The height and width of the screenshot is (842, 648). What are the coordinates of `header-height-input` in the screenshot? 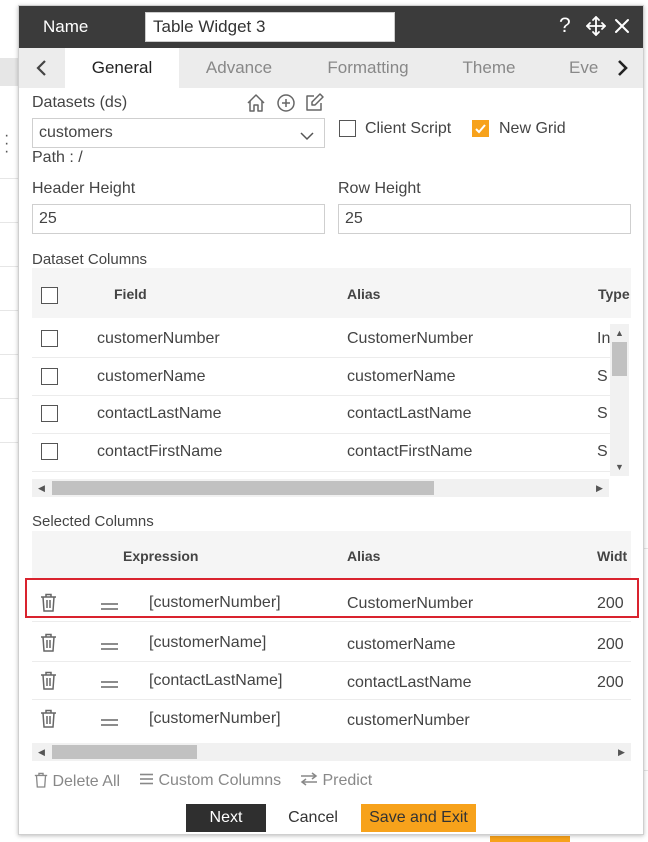 It's located at (178, 219).